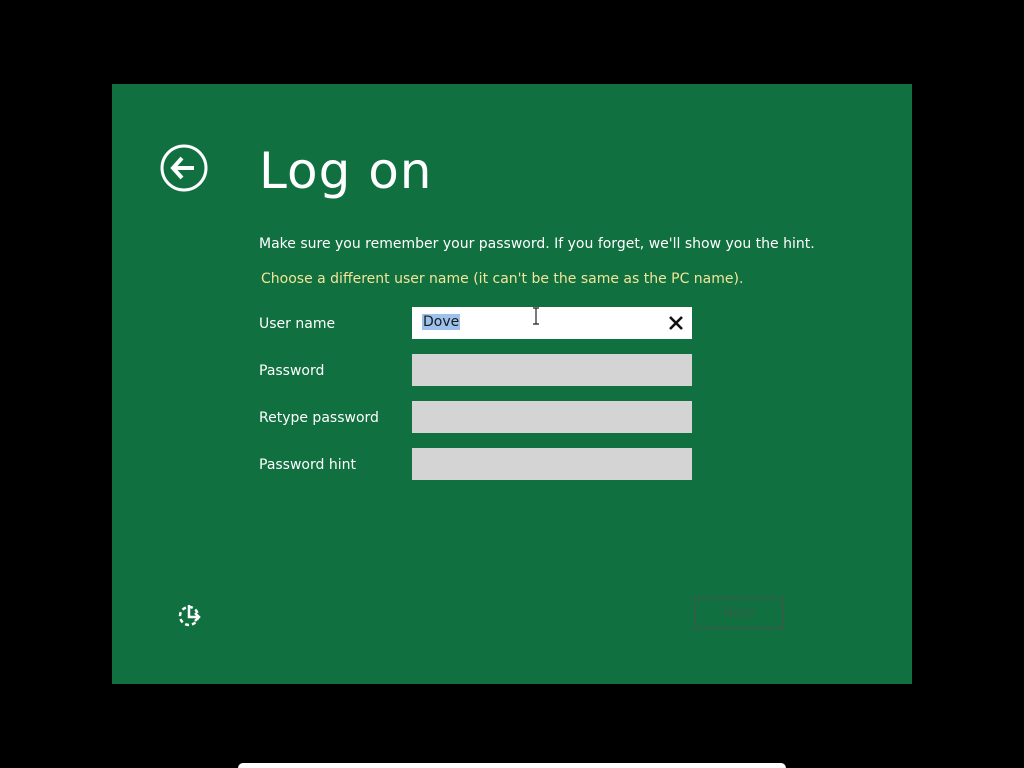 Image resolution: width=1024 pixels, height=768 pixels. Describe the element at coordinates (297, 324) in the screenshot. I see `user-name-label: User name` at that location.